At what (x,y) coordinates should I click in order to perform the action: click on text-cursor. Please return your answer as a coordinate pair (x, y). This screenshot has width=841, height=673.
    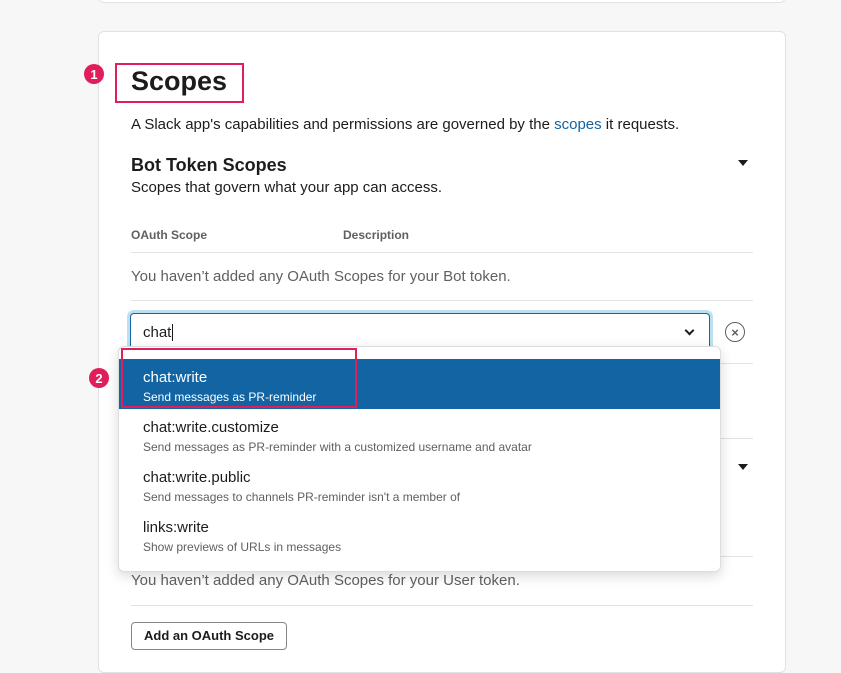
    Looking at the image, I should click on (173, 332).